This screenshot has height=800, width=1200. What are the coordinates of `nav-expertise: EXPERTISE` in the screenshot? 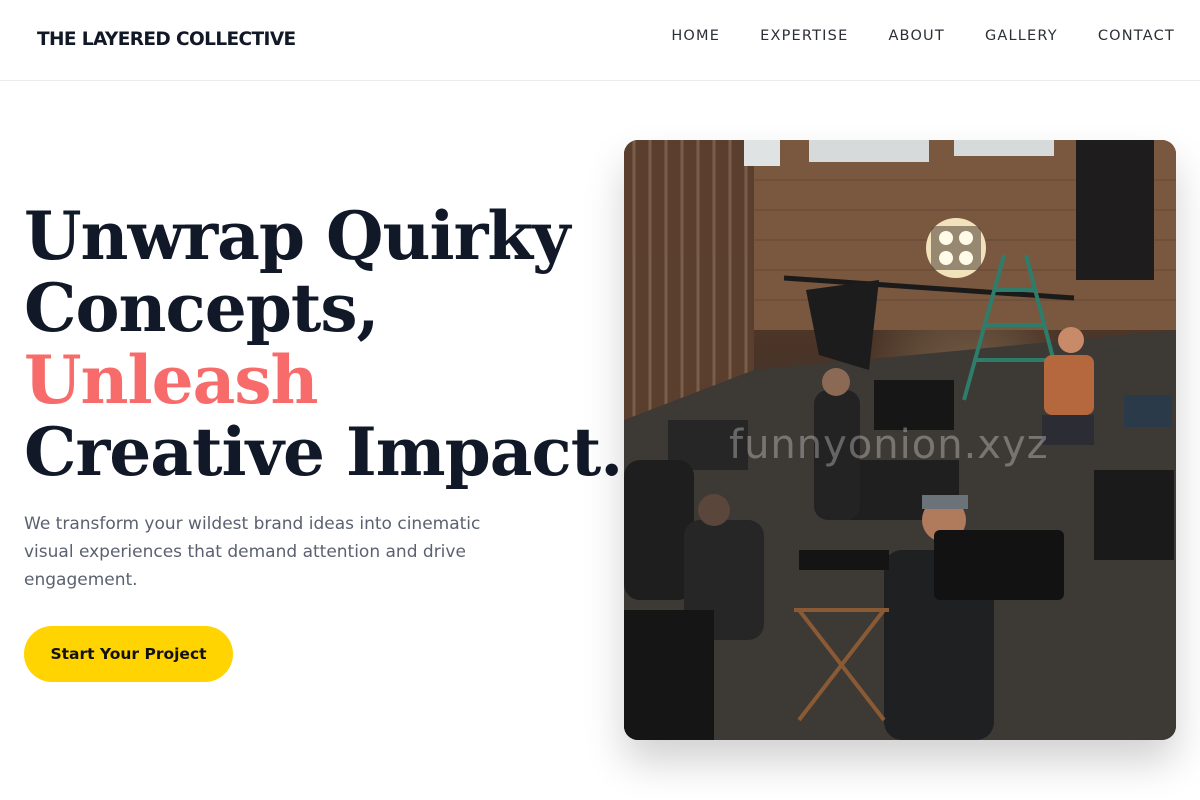 It's located at (804, 36).